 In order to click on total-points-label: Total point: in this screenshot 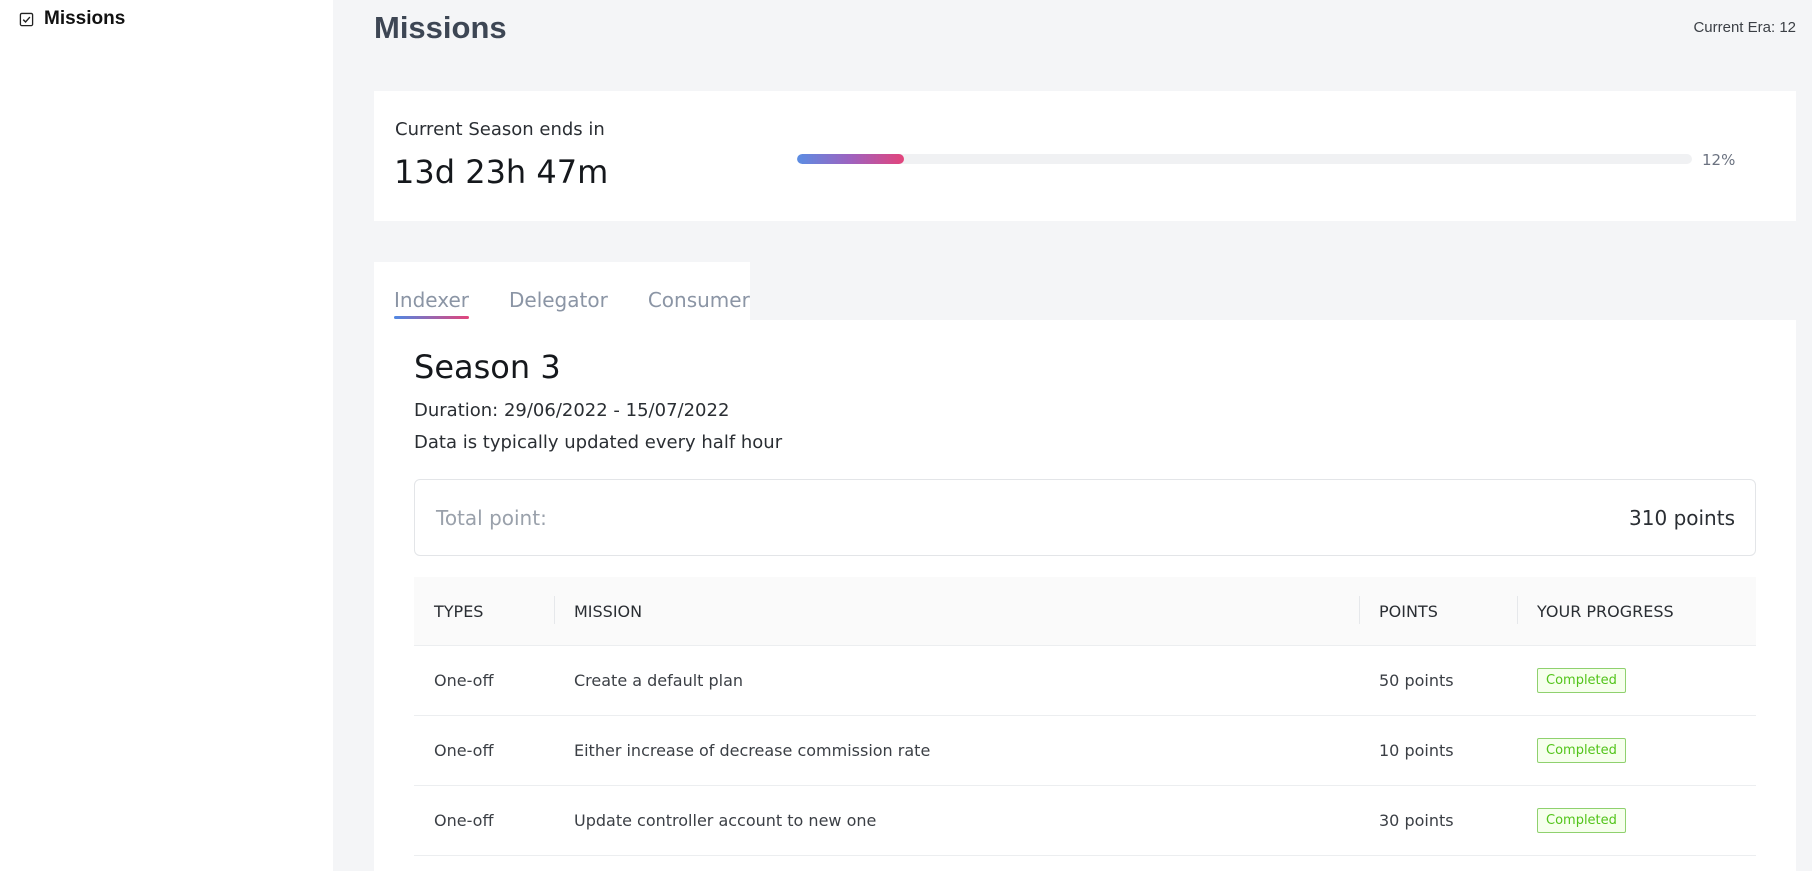, I will do `click(491, 518)`.